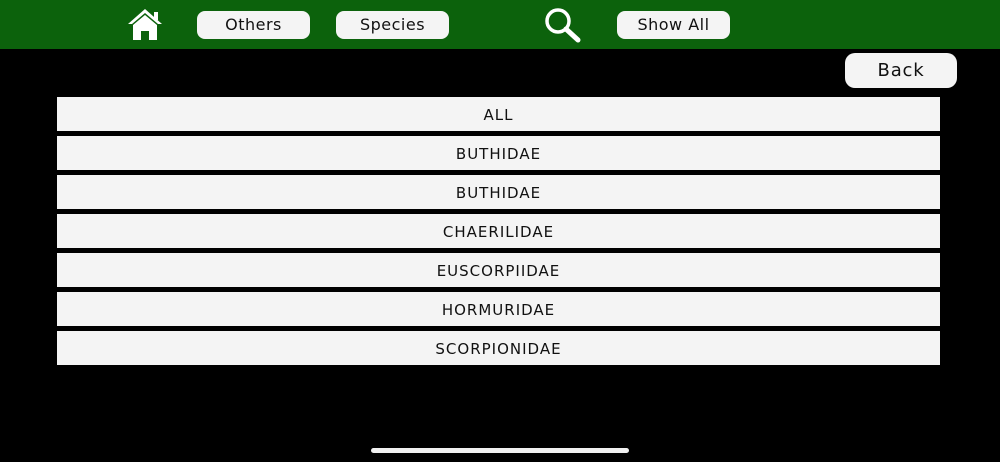 This screenshot has height=462, width=1000. I want to click on top-bar: Others Species Show All, so click(500, 24).